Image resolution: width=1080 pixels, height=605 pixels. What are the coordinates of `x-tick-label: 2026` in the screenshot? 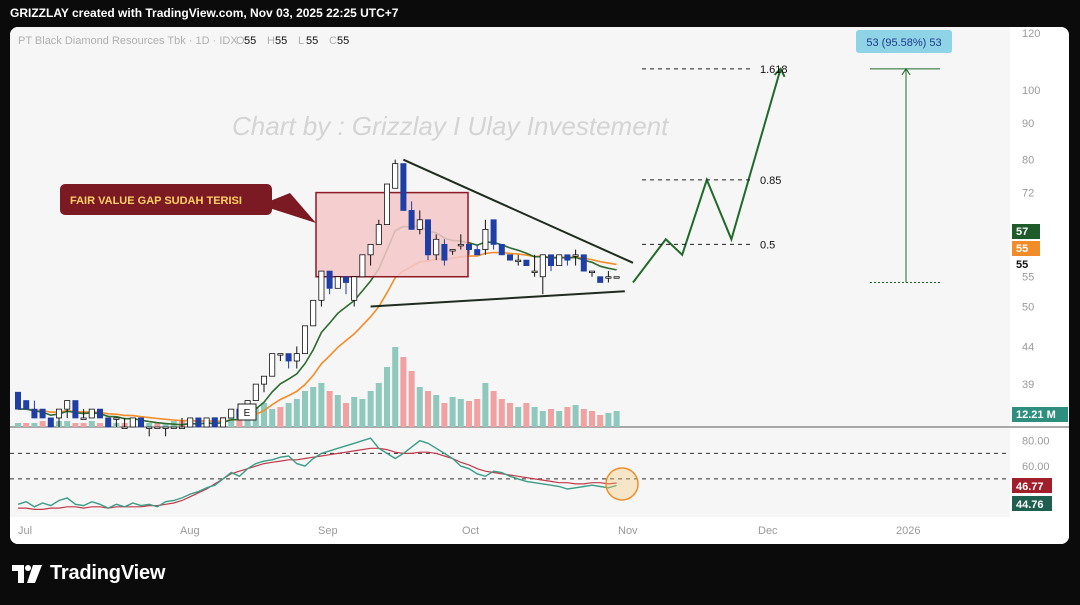 It's located at (908, 531).